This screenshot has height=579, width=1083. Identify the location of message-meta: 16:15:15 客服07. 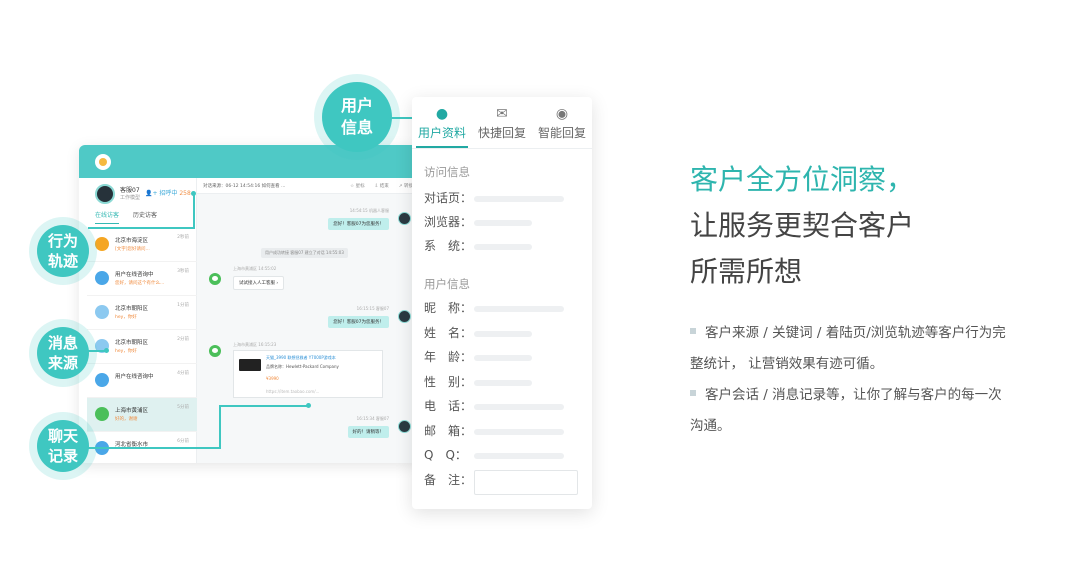
(372, 308).